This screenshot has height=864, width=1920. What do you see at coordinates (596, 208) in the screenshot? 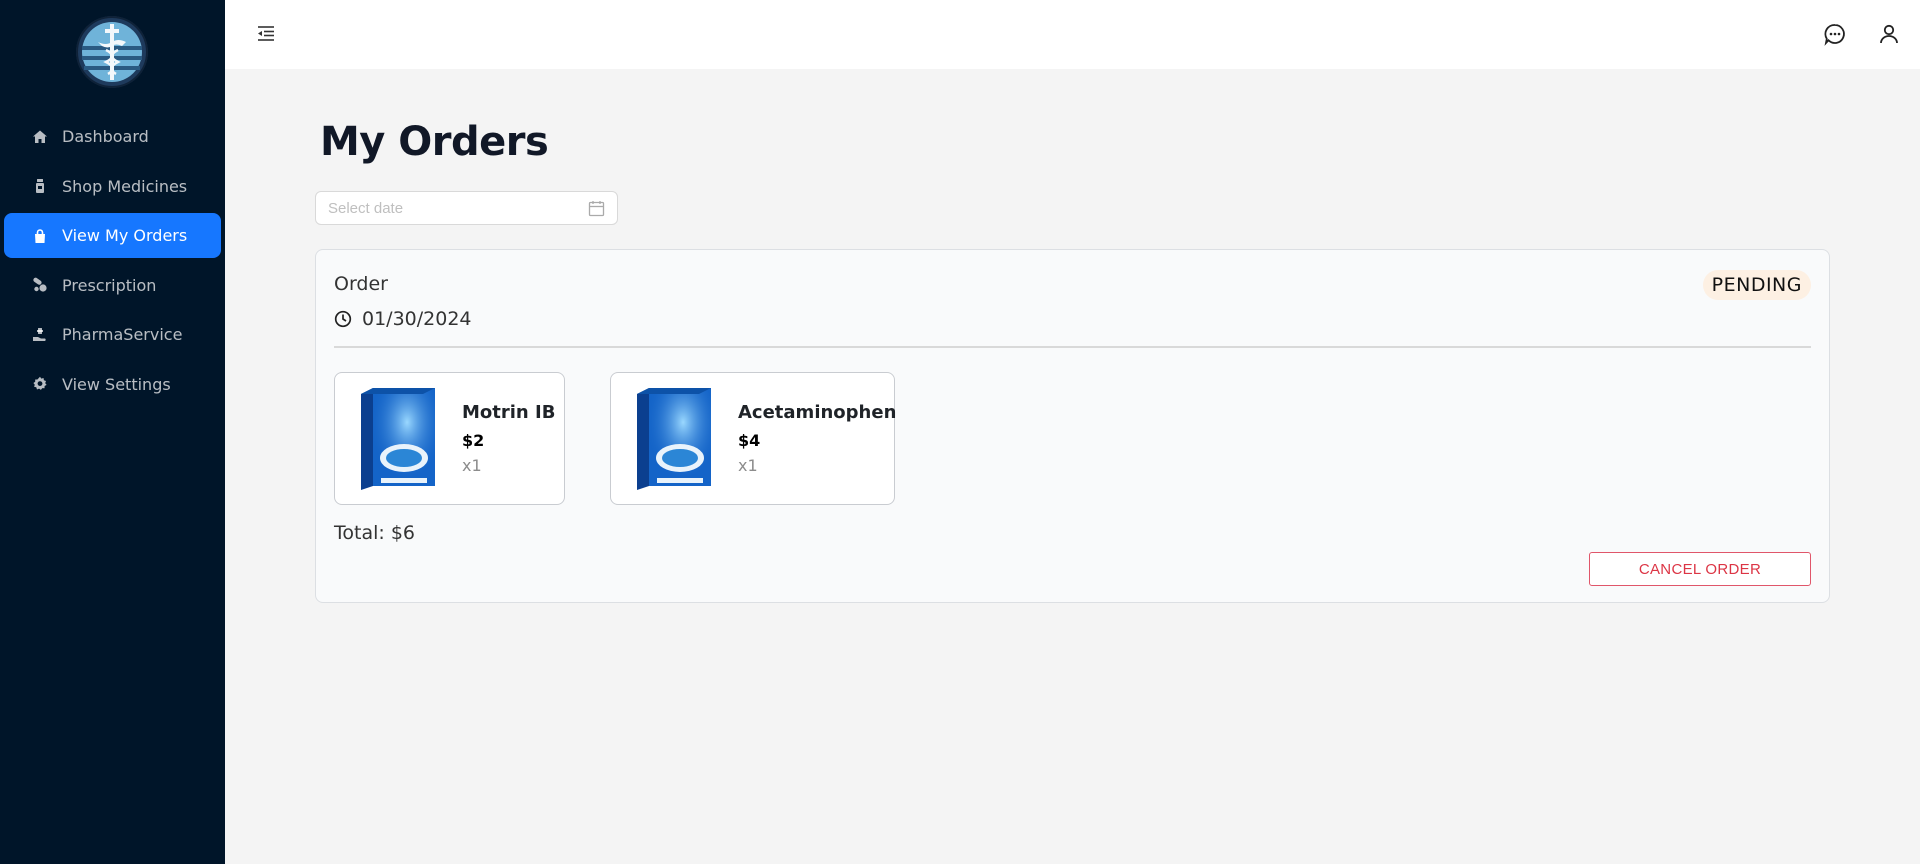
I see `calendar-icon` at bounding box center [596, 208].